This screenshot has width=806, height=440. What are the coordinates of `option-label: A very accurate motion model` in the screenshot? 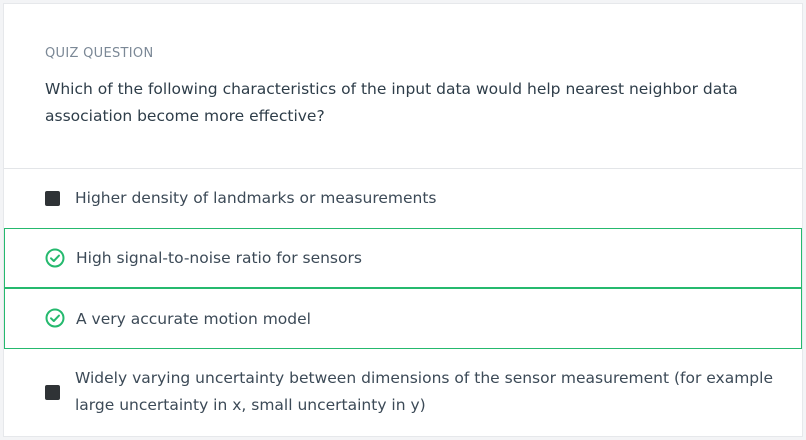 It's located at (193, 319).